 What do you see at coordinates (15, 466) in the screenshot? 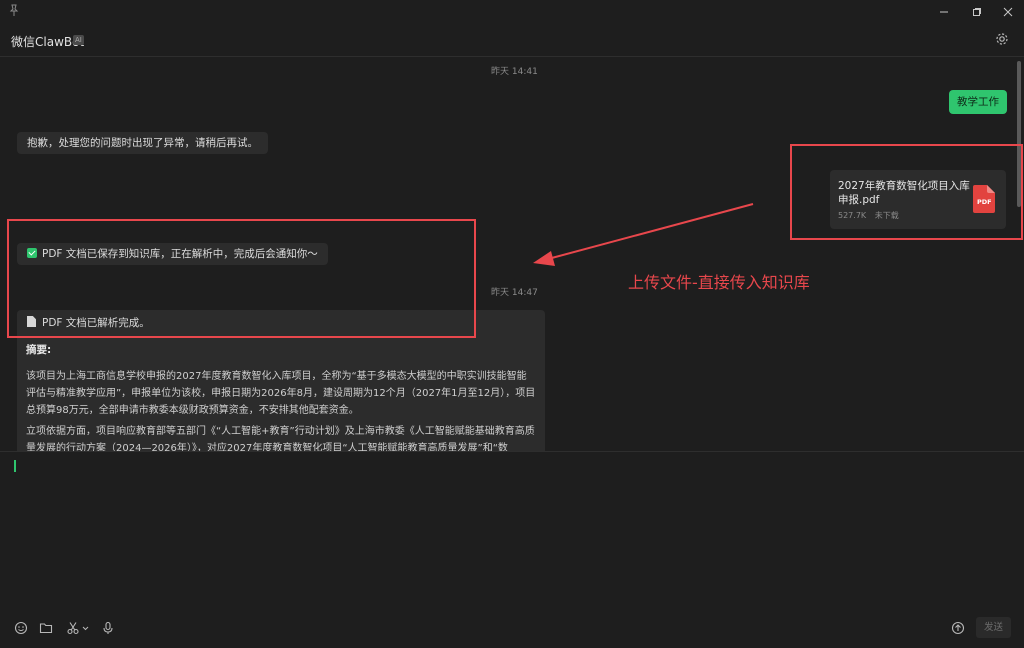
I see `text-cursor` at bounding box center [15, 466].